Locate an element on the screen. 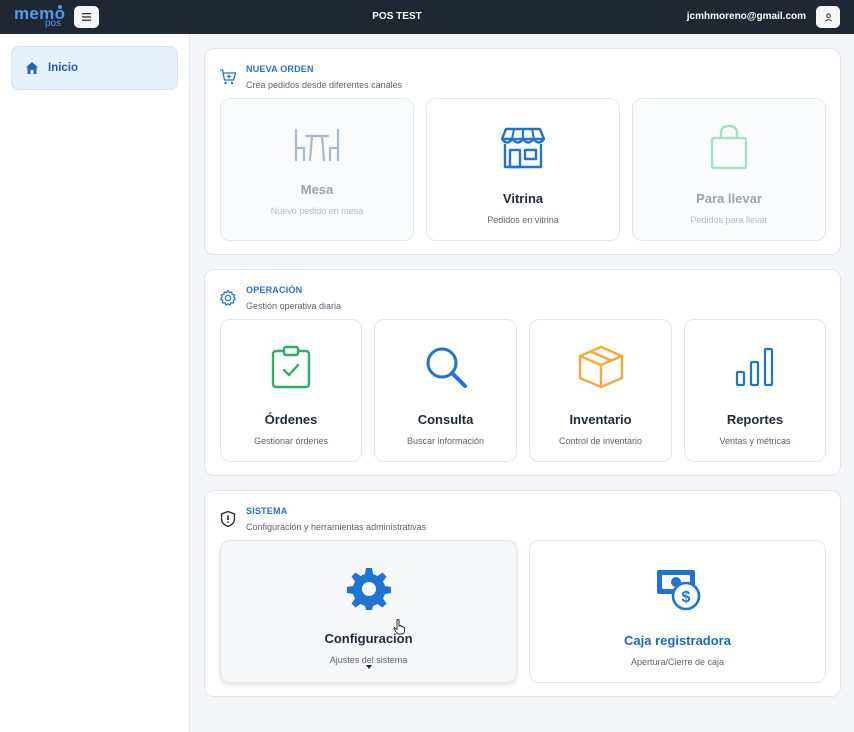 This screenshot has width=854, height=732. sidebar-item-inicio: Inicio is located at coordinates (94, 68).